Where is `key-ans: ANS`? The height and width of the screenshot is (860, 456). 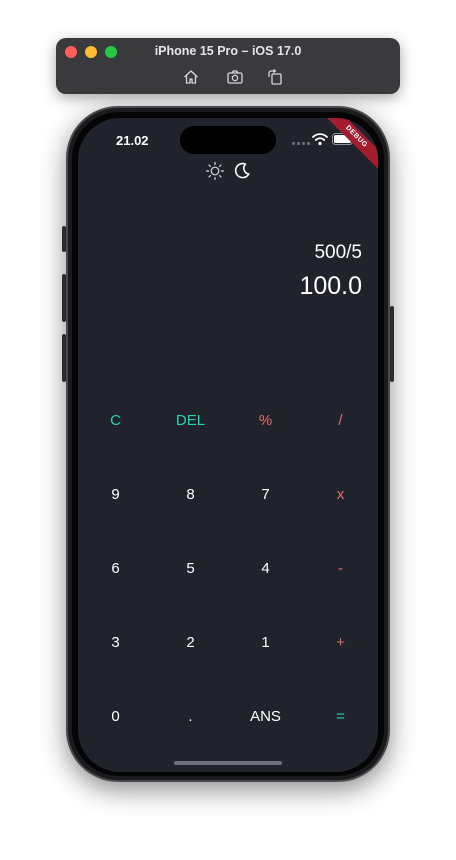 key-ans: ANS is located at coordinates (265, 716).